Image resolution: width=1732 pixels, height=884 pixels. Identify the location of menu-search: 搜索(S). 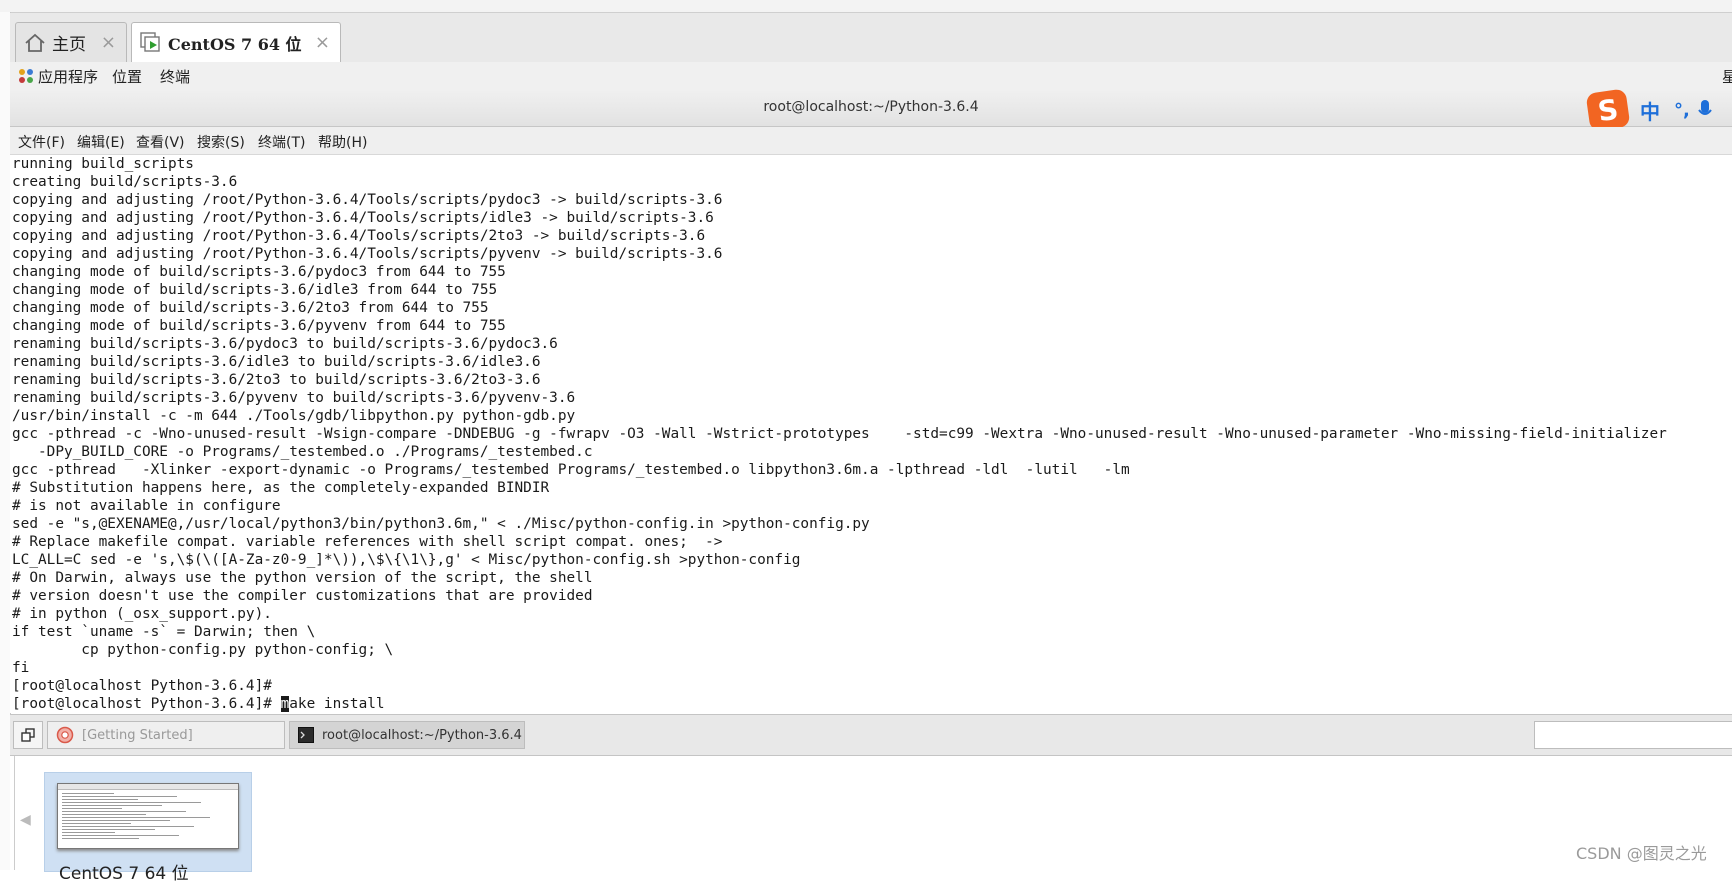
(221, 142).